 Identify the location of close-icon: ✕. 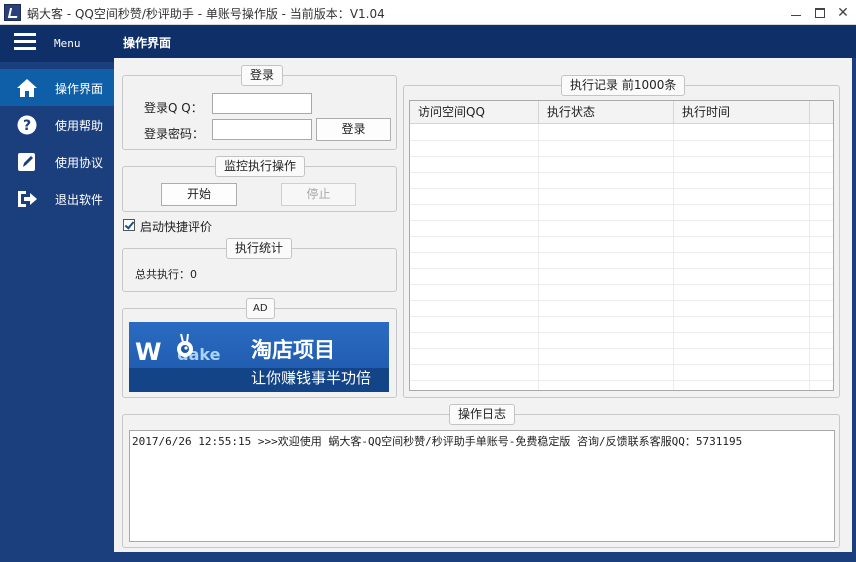
(843, 13).